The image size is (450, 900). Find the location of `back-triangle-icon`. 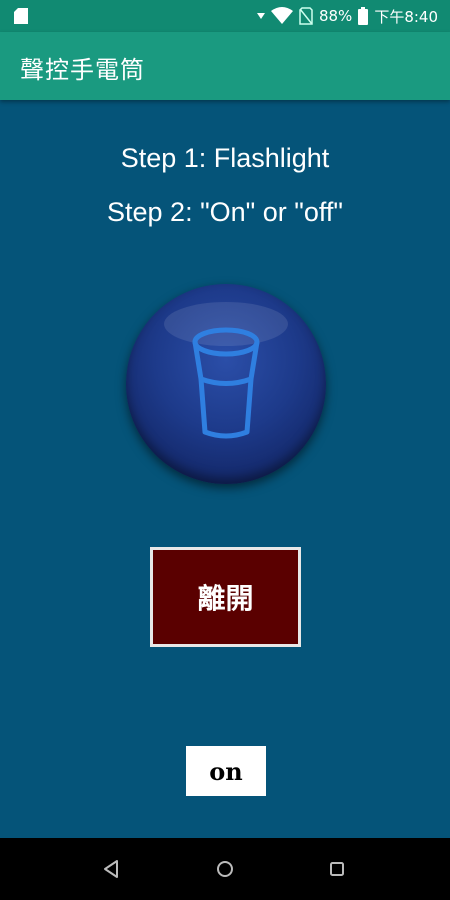

back-triangle-icon is located at coordinates (112, 869).